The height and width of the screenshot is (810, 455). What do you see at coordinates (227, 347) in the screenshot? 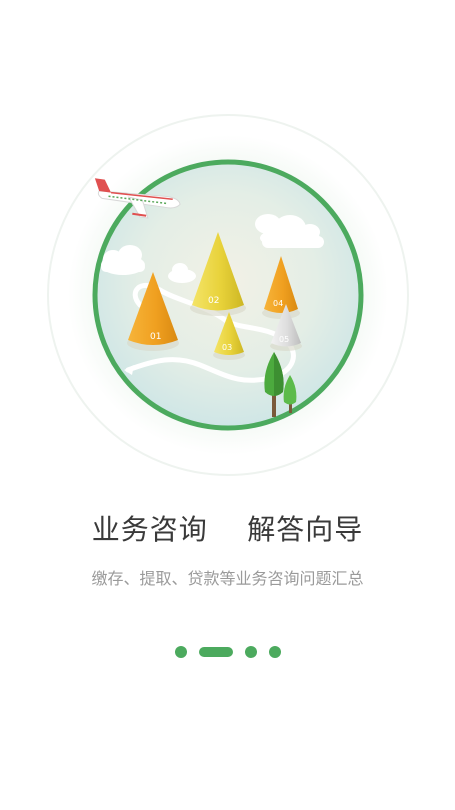
I see `cone-label: 03` at bounding box center [227, 347].